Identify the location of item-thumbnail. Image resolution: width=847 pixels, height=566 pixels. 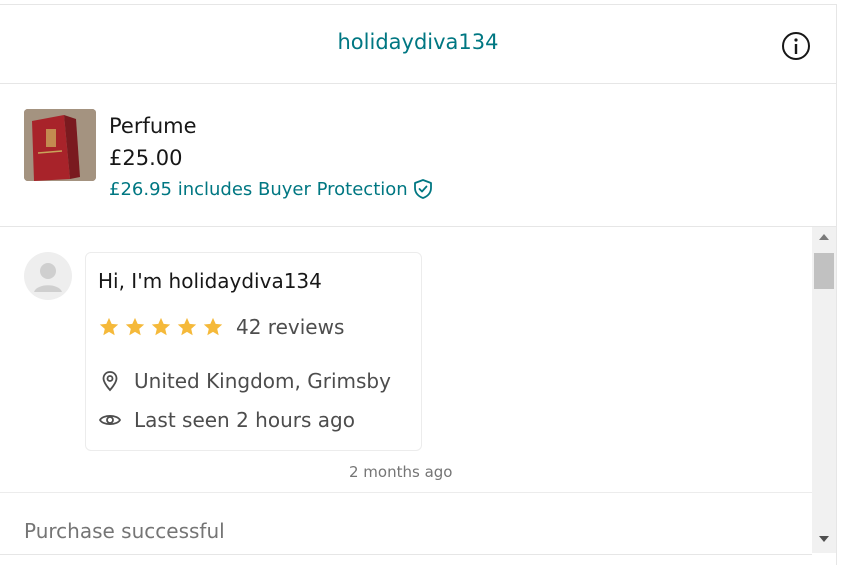
(60, 145).